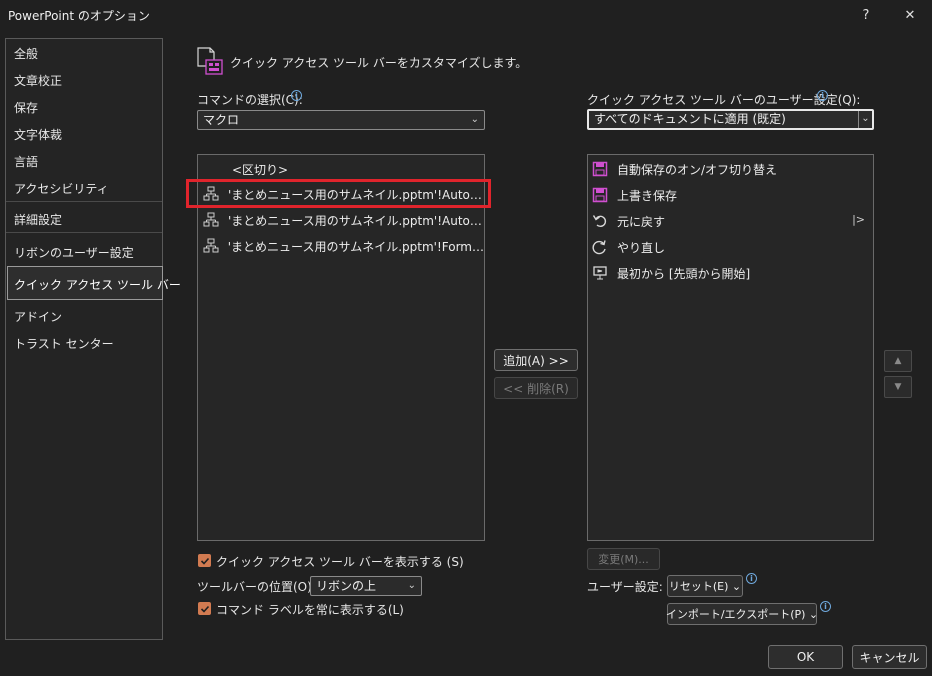  I want to click on sidebar-item-addins: アドイン, so click(38, 316).